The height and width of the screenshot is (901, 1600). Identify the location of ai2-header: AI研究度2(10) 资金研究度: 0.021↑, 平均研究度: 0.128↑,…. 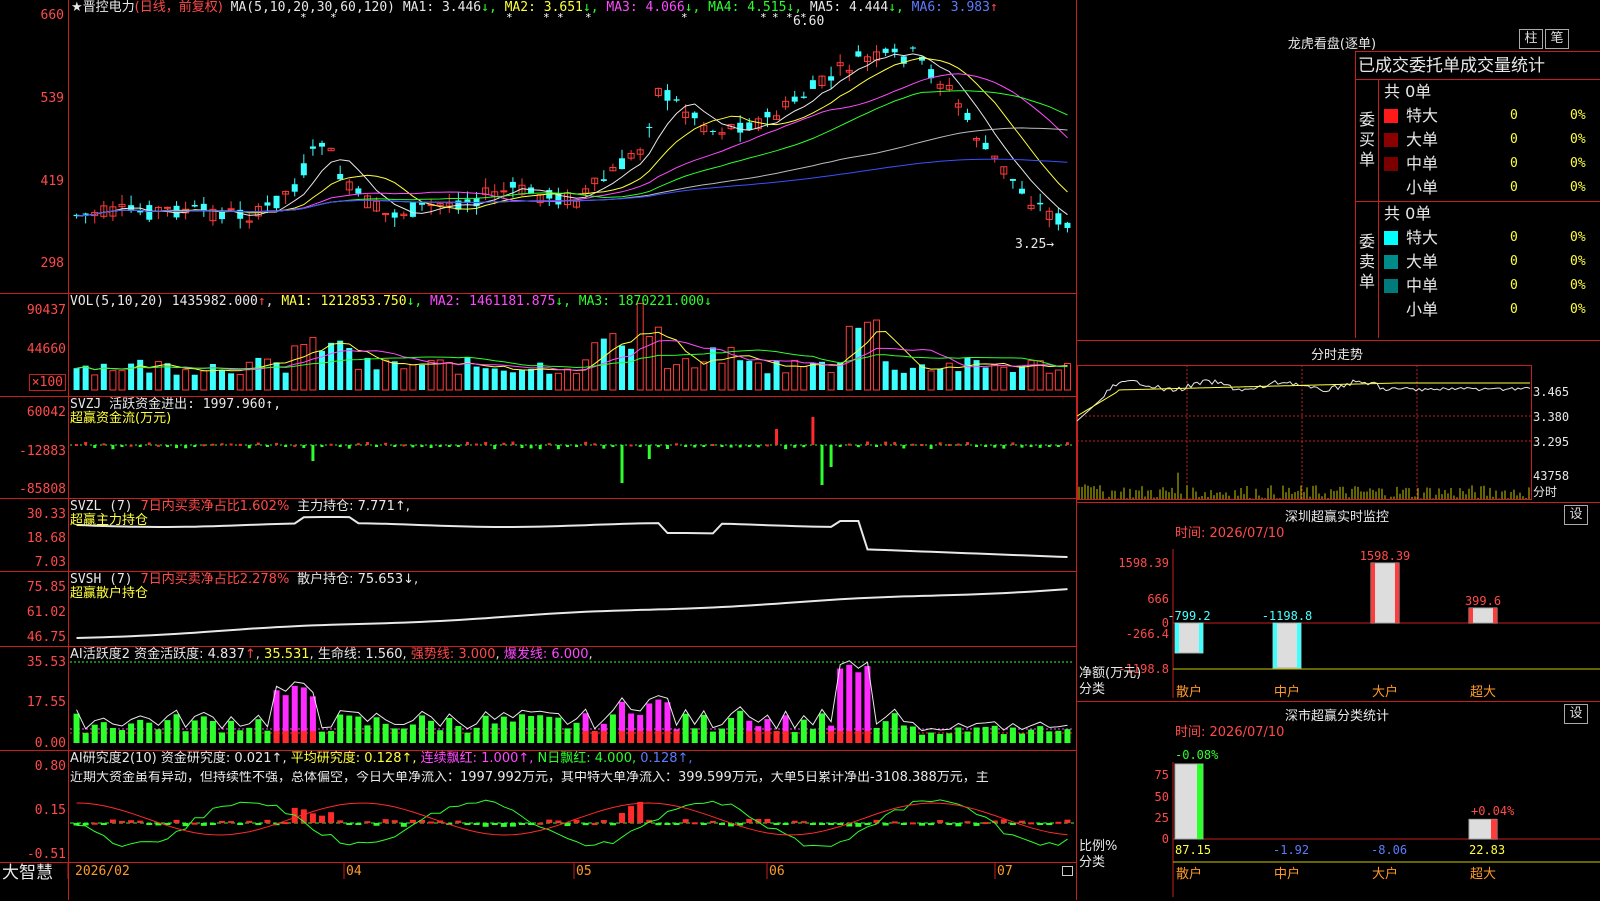
(381, 759).